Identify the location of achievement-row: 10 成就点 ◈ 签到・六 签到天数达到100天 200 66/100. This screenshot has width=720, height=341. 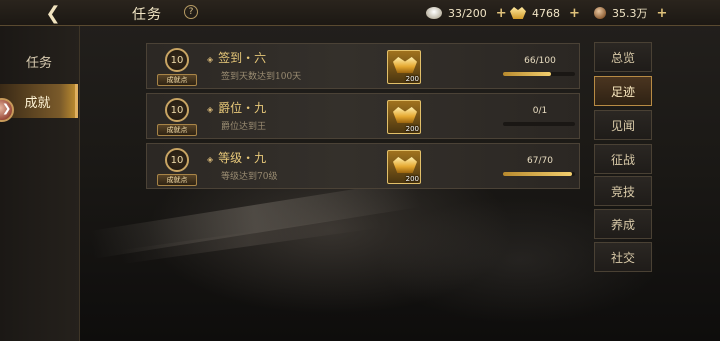
(363, 66).